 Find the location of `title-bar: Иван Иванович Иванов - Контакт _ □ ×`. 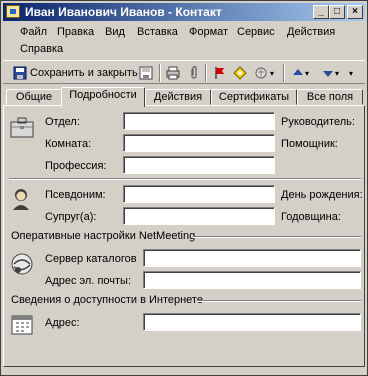

title-bar: Иван Иванович Иванов - Контакт _ □ × is located at coordinates (184, 12).